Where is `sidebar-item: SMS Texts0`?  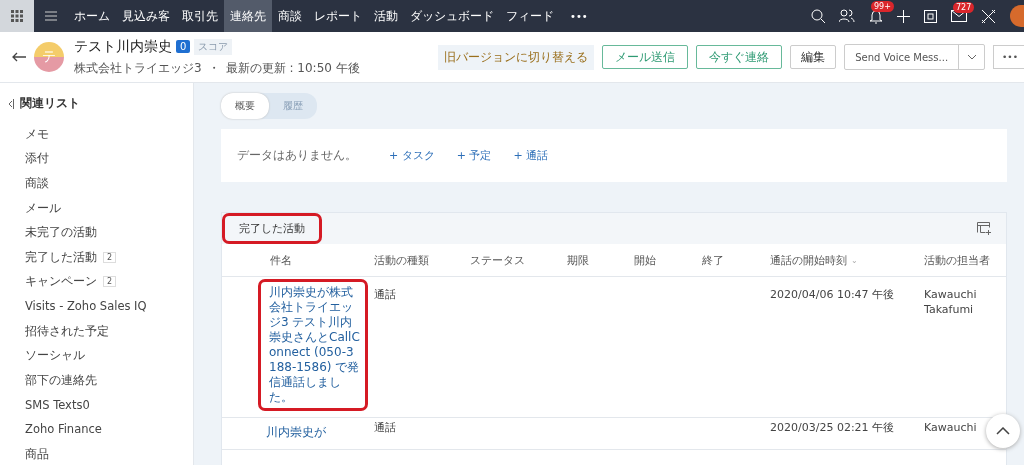 sidebar-item: SMS Texts0 is located at coordinates (57, 404).